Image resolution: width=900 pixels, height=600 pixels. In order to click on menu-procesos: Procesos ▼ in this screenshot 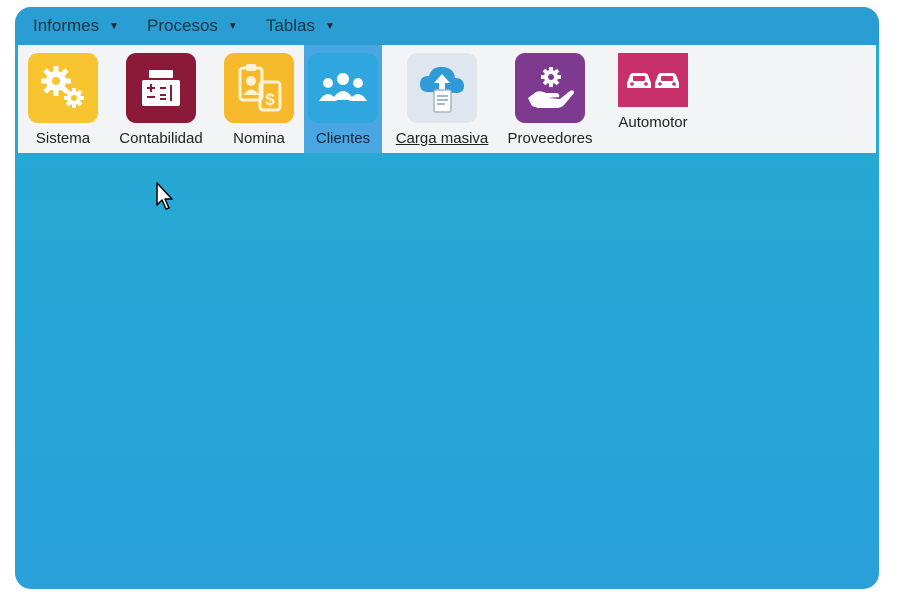, I will do `click(192, 26)`.